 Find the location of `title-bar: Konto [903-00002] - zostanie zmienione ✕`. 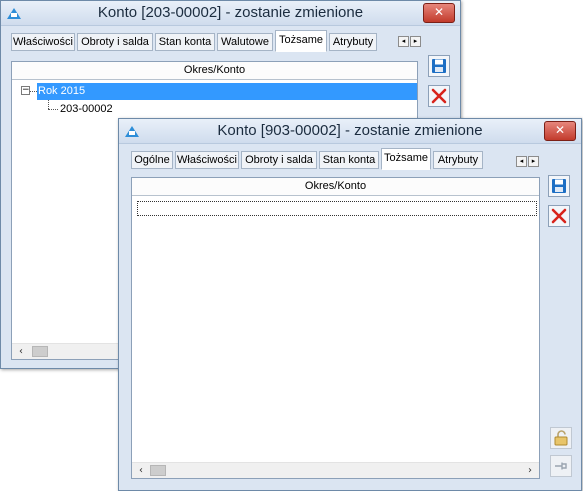

title-bar: Konto [903-00002] - zostanie zmienione ✕ is located at coordinates (350, 131).